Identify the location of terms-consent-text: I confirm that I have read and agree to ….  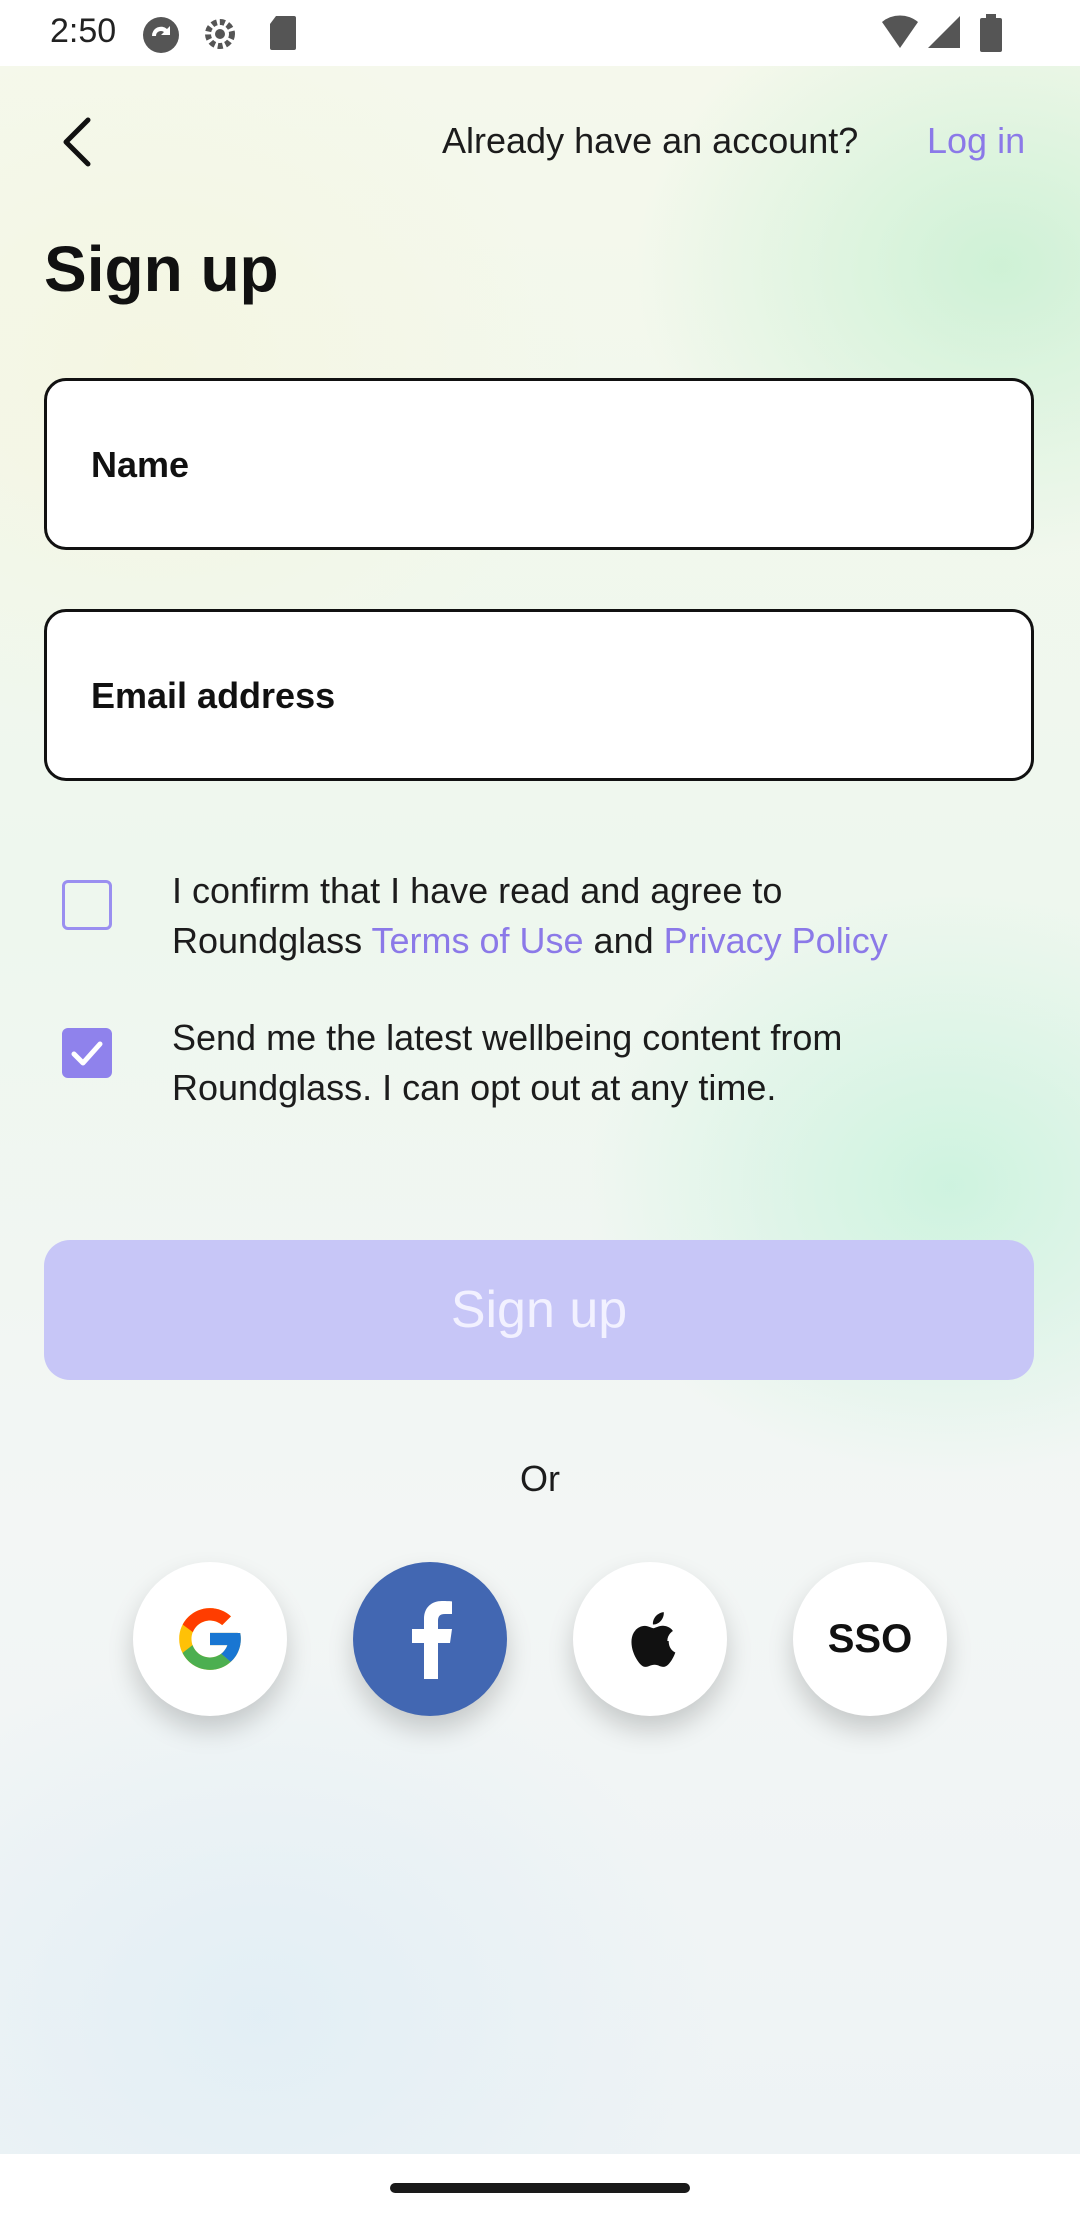
(602, 916).